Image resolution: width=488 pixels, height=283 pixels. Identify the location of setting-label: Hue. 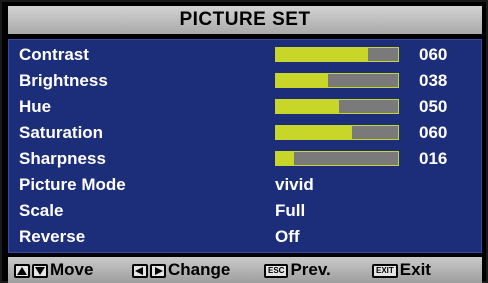
(35, 106).